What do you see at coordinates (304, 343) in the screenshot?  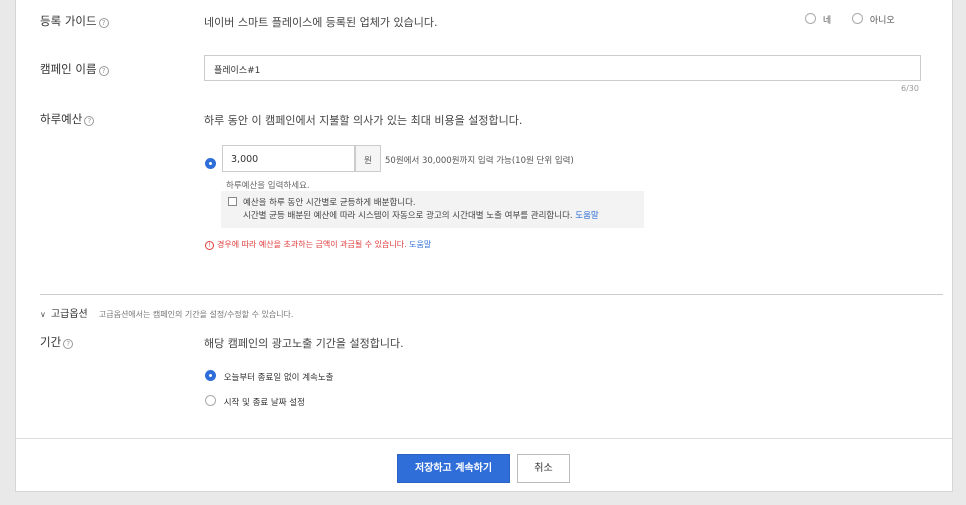 I see `period-description: 해당 캠페인의 광고노출 기간을 설정합니다.` at bounding box center [304, 343].